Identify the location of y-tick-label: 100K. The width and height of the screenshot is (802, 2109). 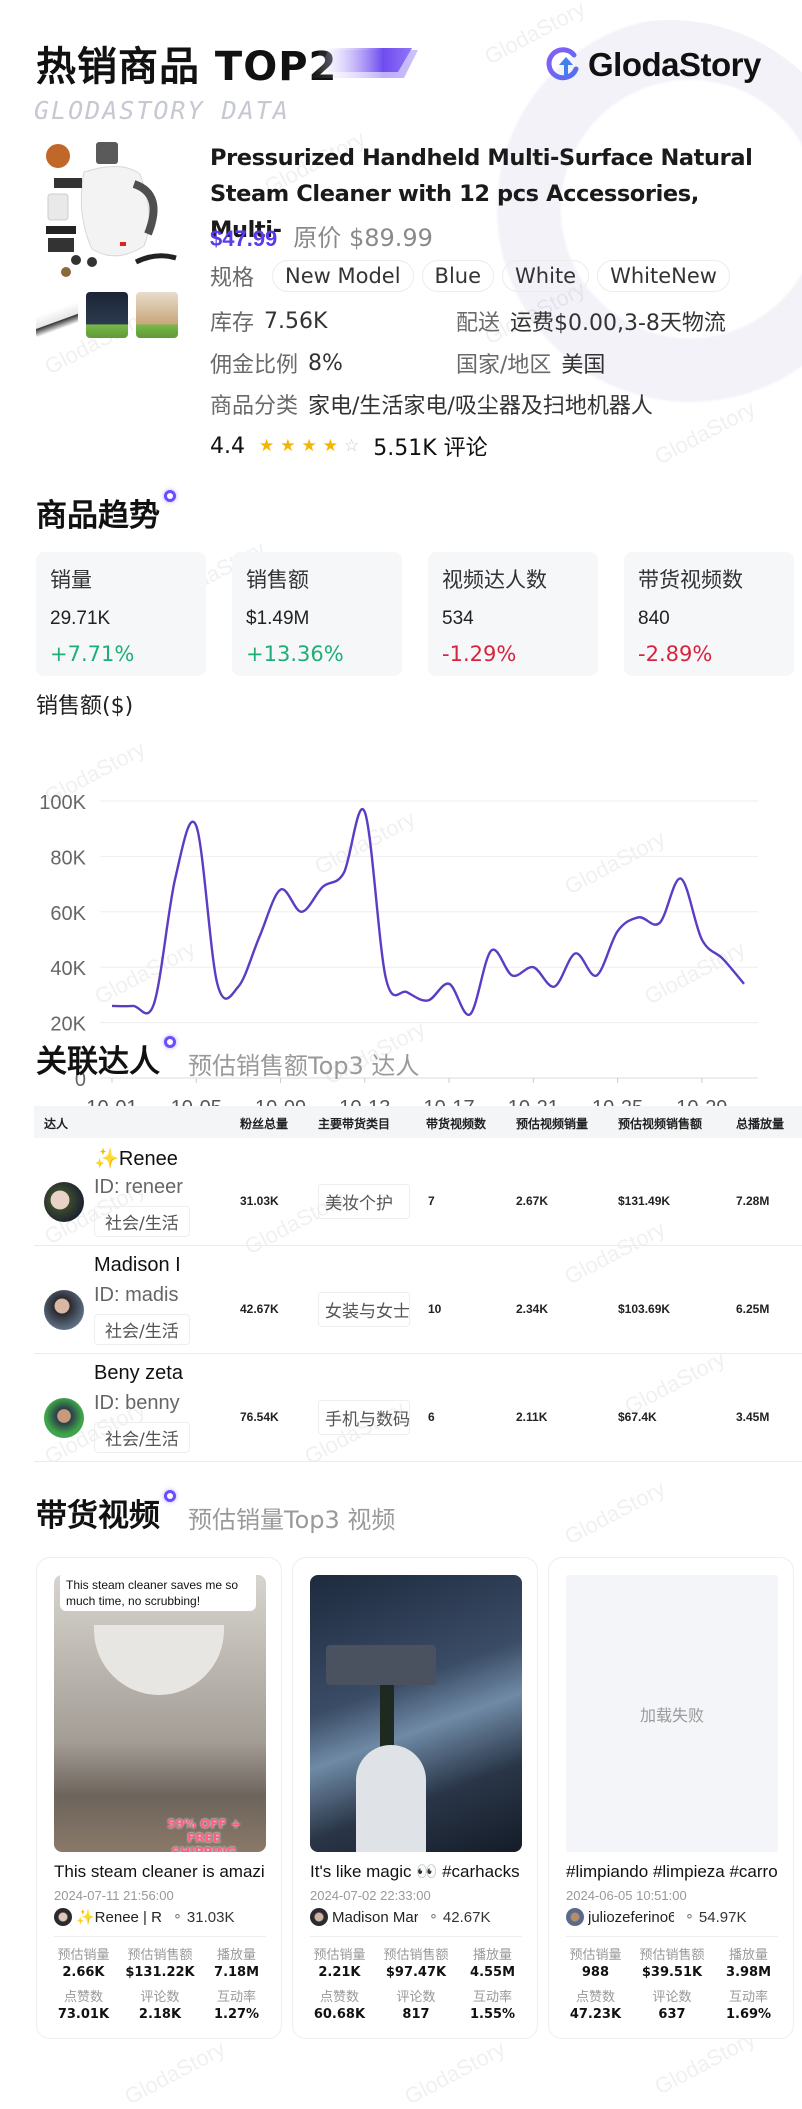
(62, 803).